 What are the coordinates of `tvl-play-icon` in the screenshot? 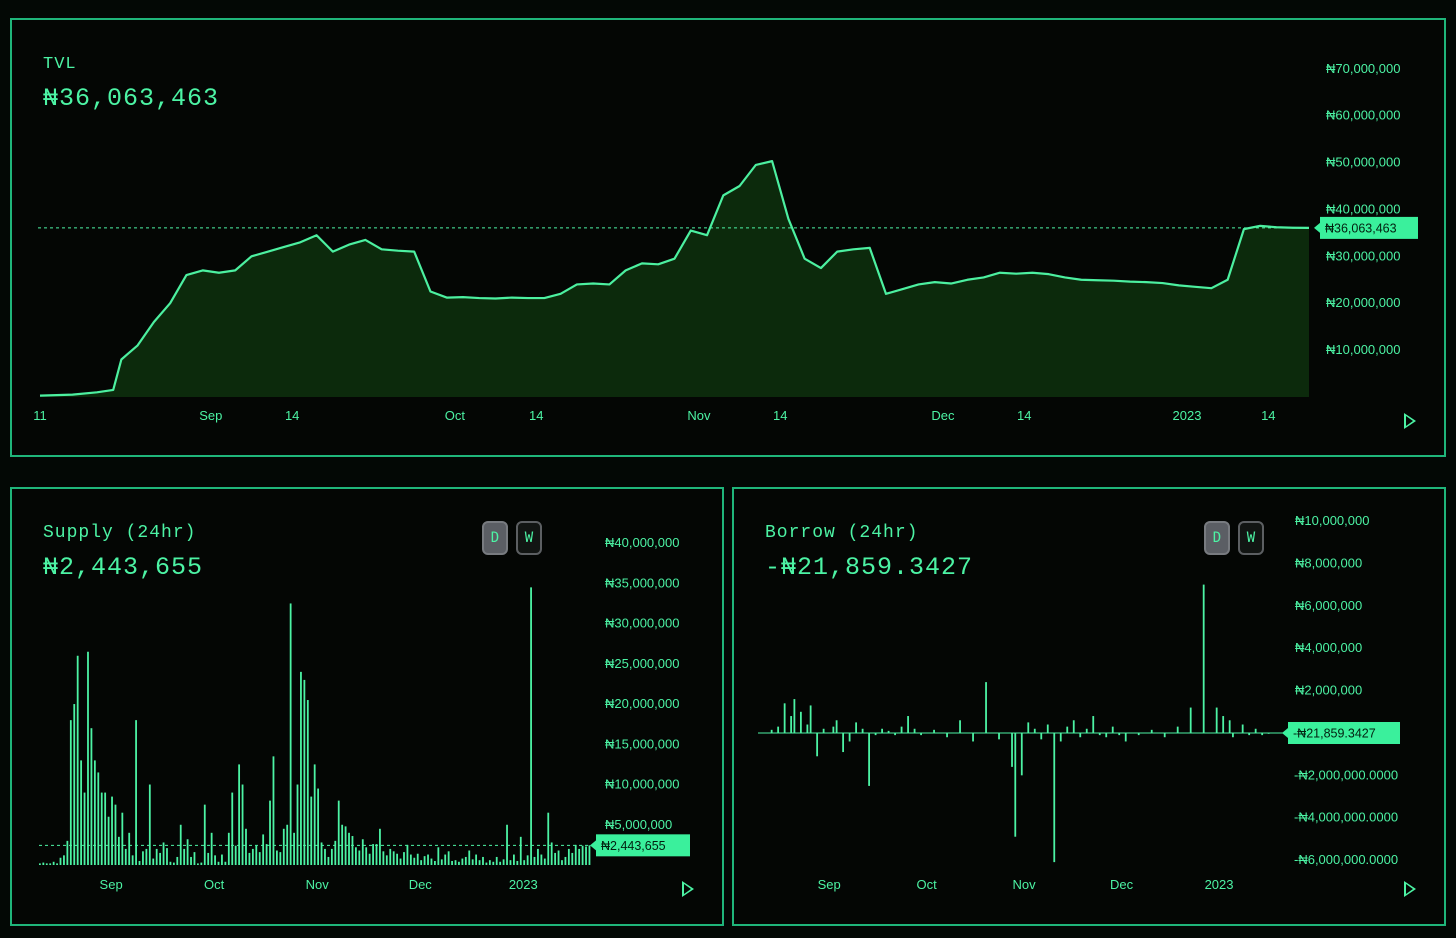 It's located at (1410, 421).